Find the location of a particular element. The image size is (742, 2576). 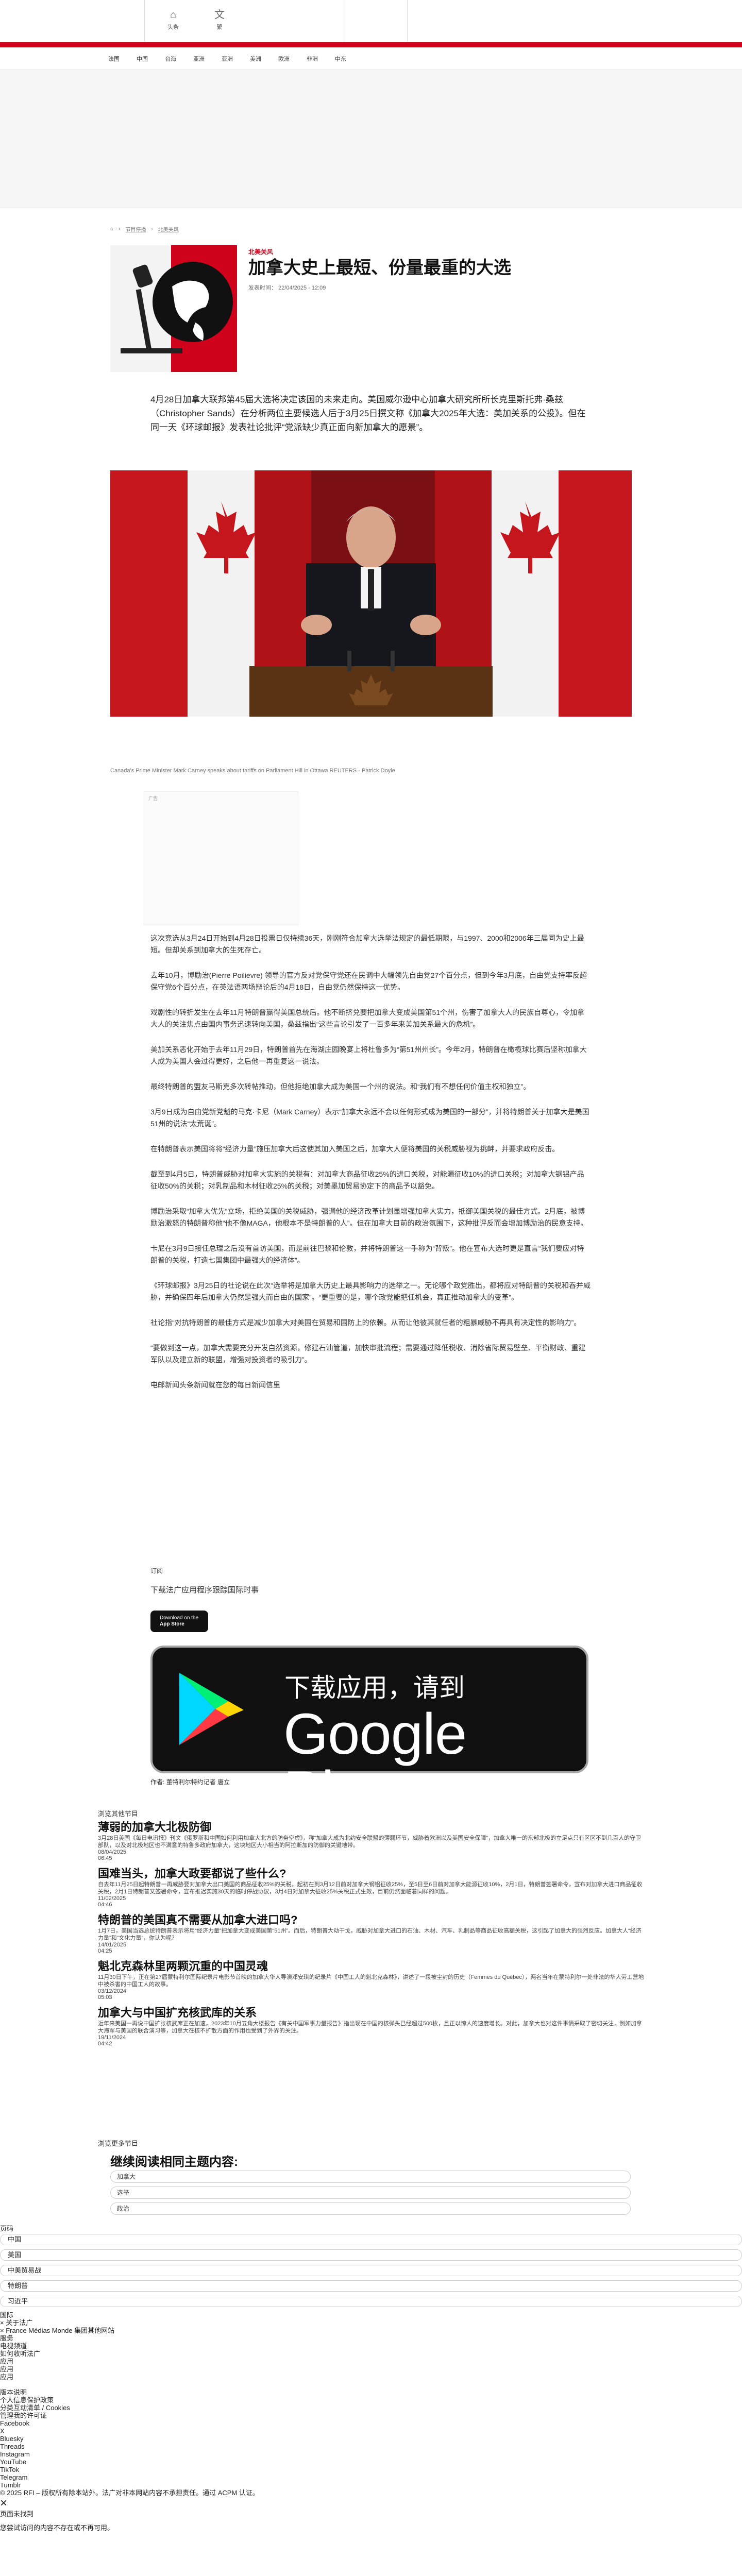

bluesky-link: Bluesky is located at coordinates (371, 2439).